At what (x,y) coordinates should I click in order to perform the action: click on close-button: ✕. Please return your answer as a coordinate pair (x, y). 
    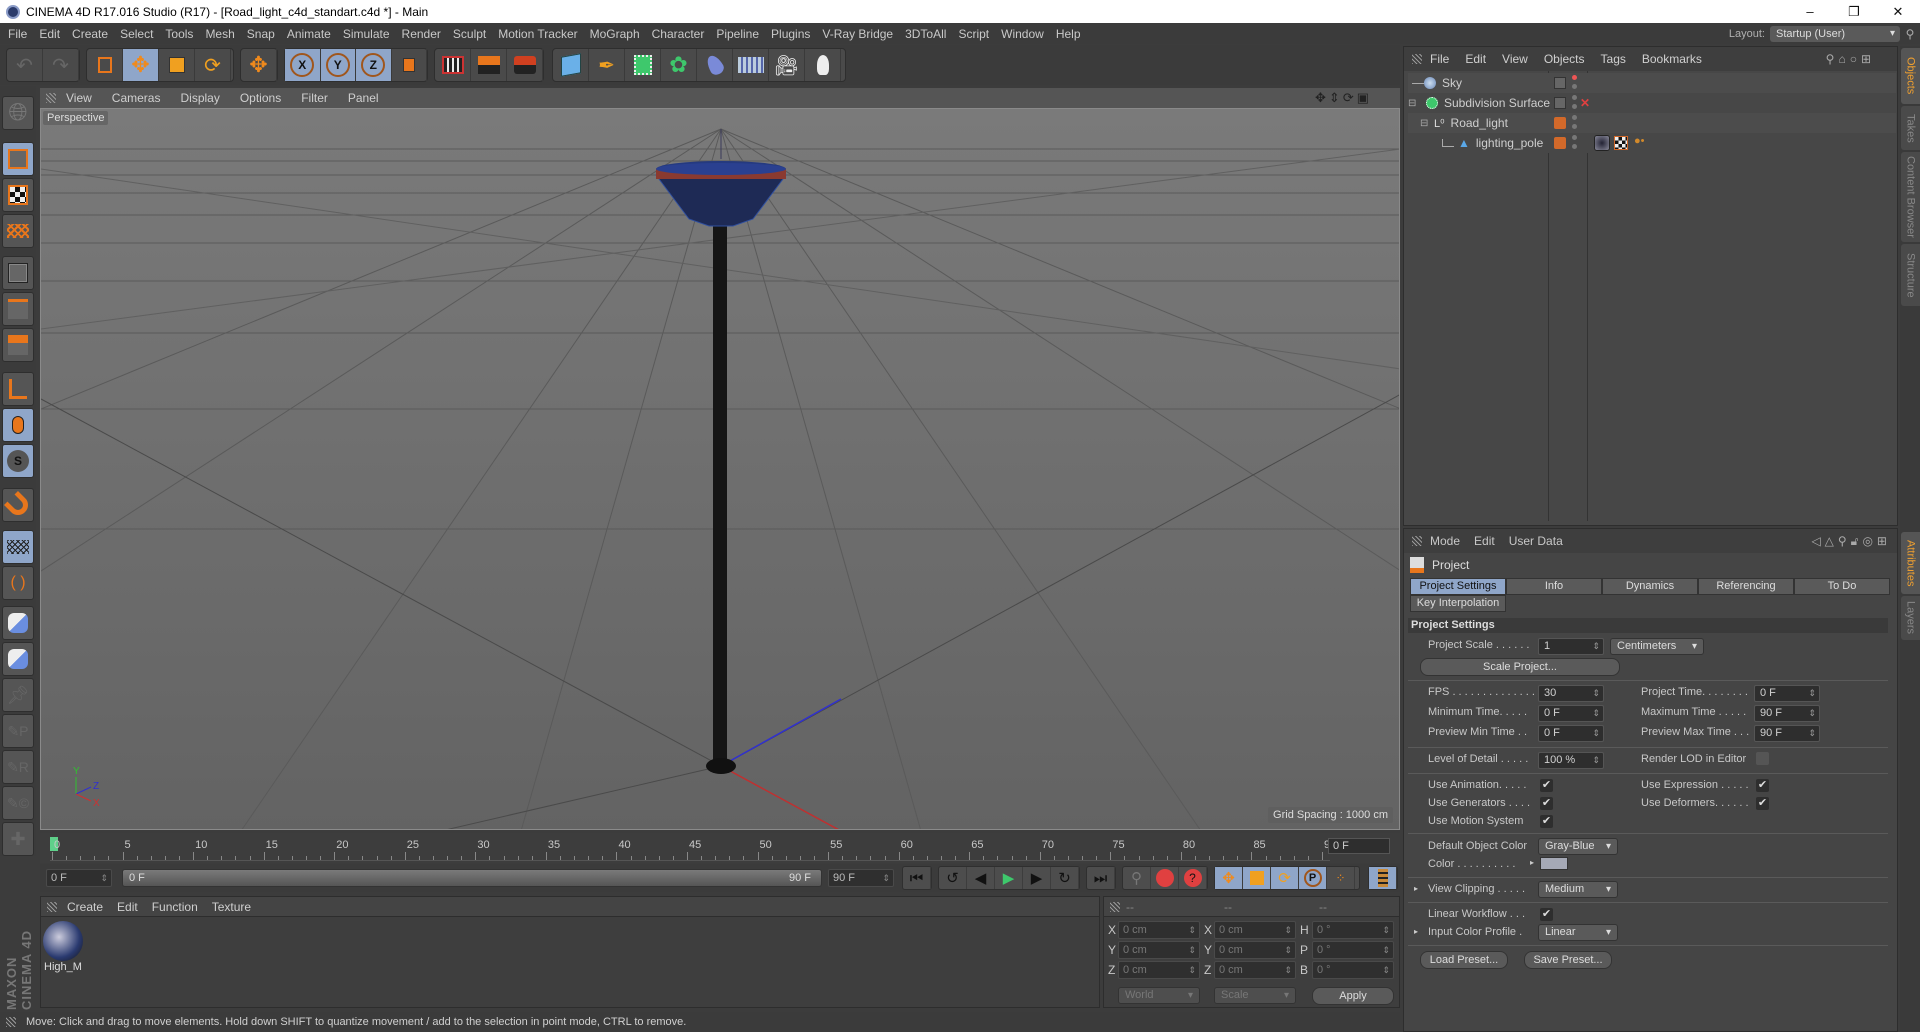
    Looking at the image, I should click on (1898, 11).